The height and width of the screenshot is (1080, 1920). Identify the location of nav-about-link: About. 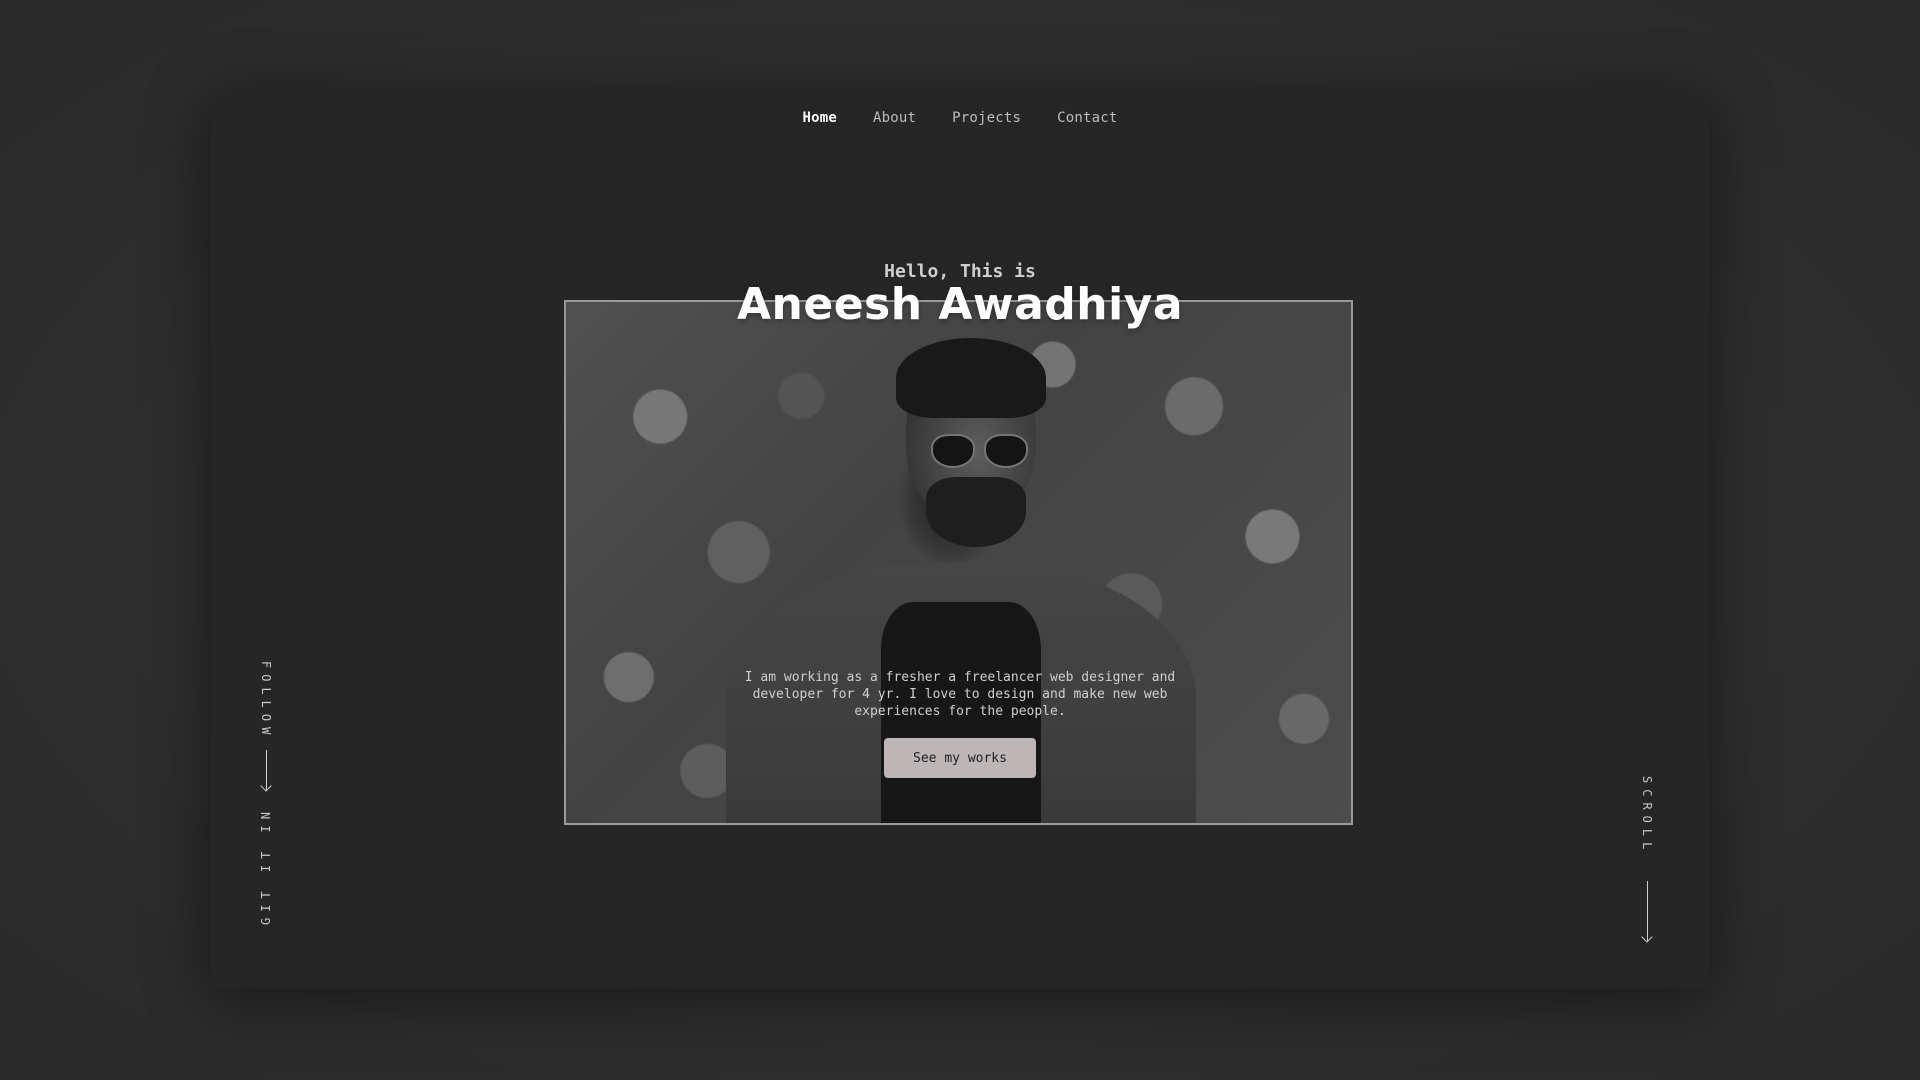
(894, 118).